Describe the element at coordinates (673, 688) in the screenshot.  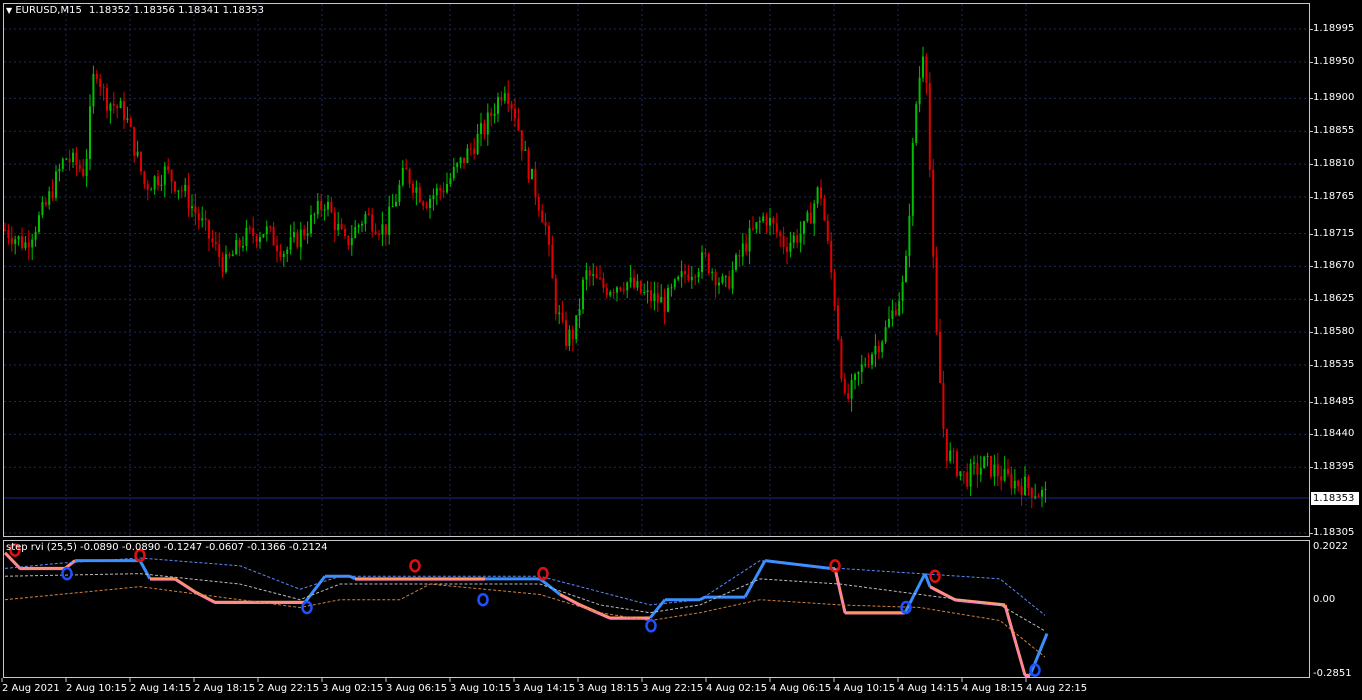
I see `time-tick-label: 3 Aug 22:15` at that location.